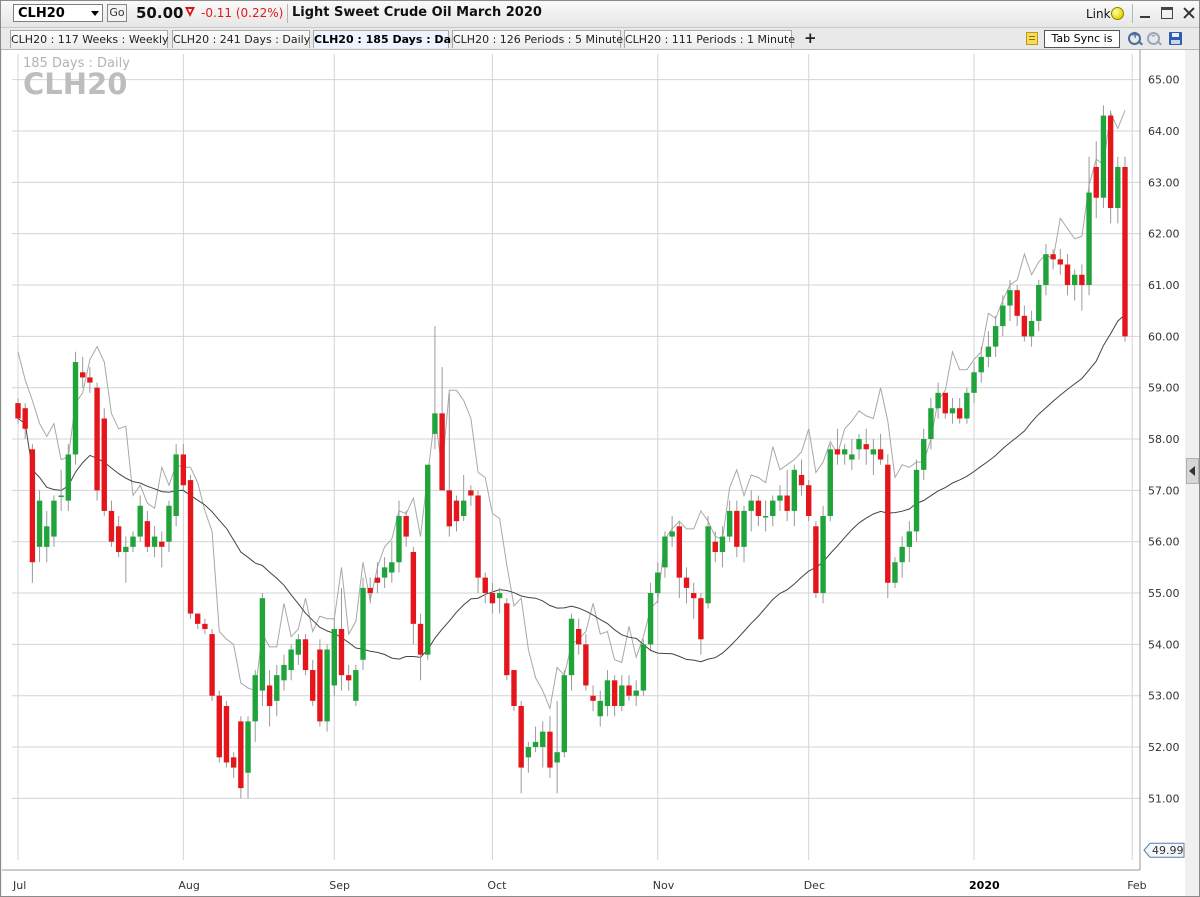 This screenshot has width=1200, height=897. Describe the element at coordinates (117, 13) in the screenshot. I see `go-button: Go` at that location.